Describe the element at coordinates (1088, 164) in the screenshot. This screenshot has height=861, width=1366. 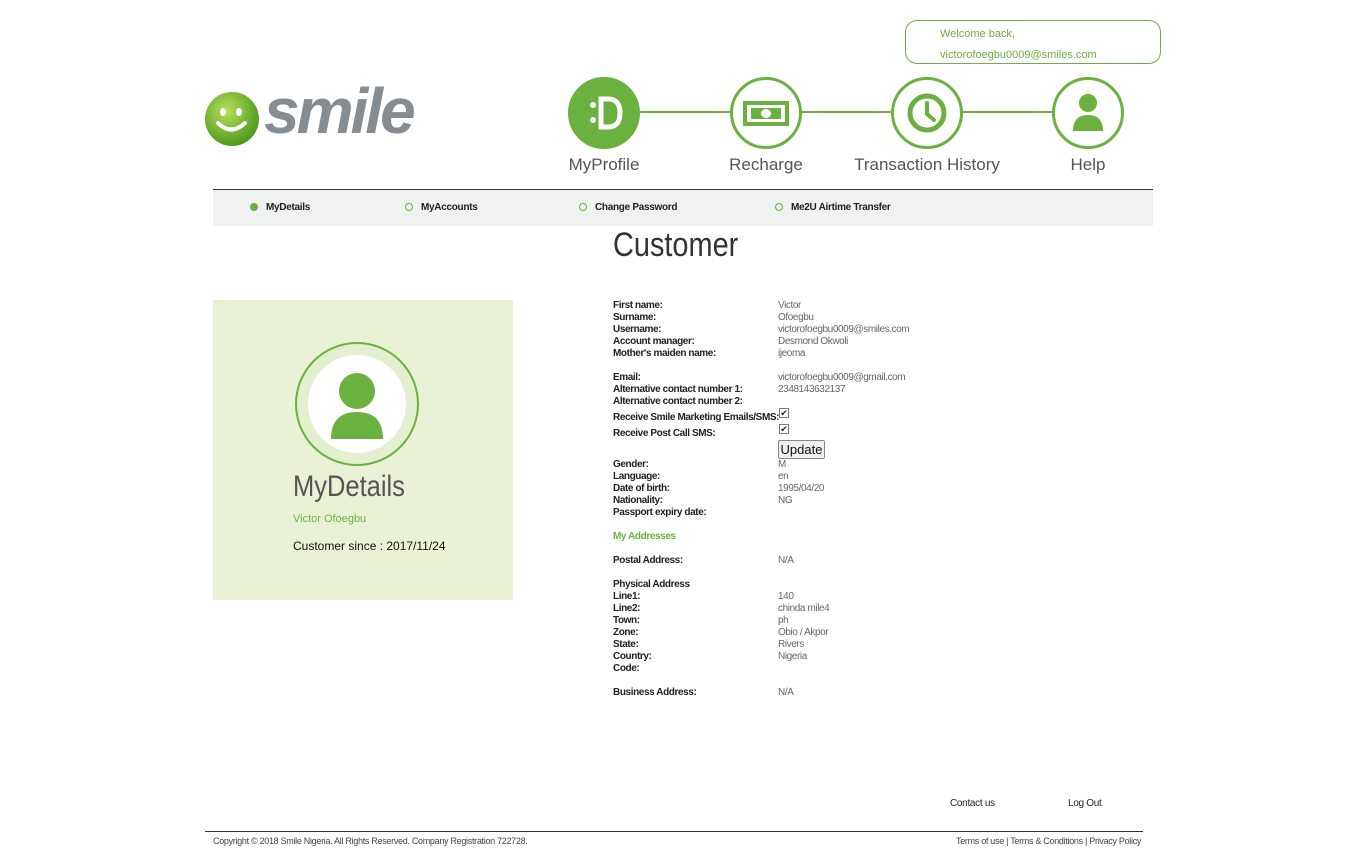
I see `nav-label: Help` at that location.